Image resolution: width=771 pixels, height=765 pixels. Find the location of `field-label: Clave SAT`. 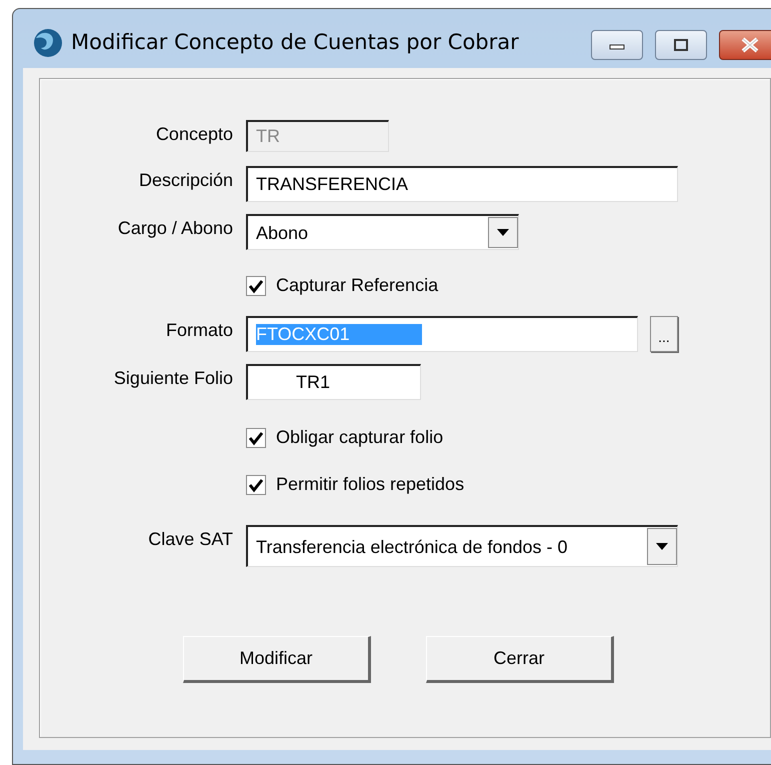

field-label: Clave SAT is located at coordinates (190, 539).